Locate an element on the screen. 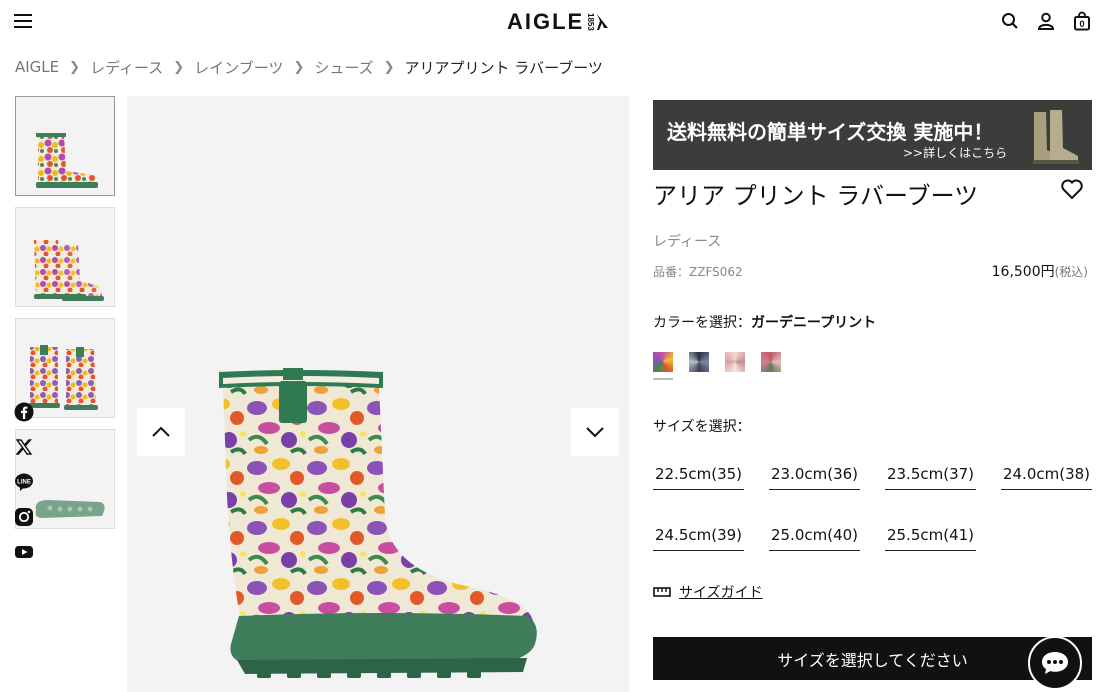  next-image-button is located at coordinates (595, 432).